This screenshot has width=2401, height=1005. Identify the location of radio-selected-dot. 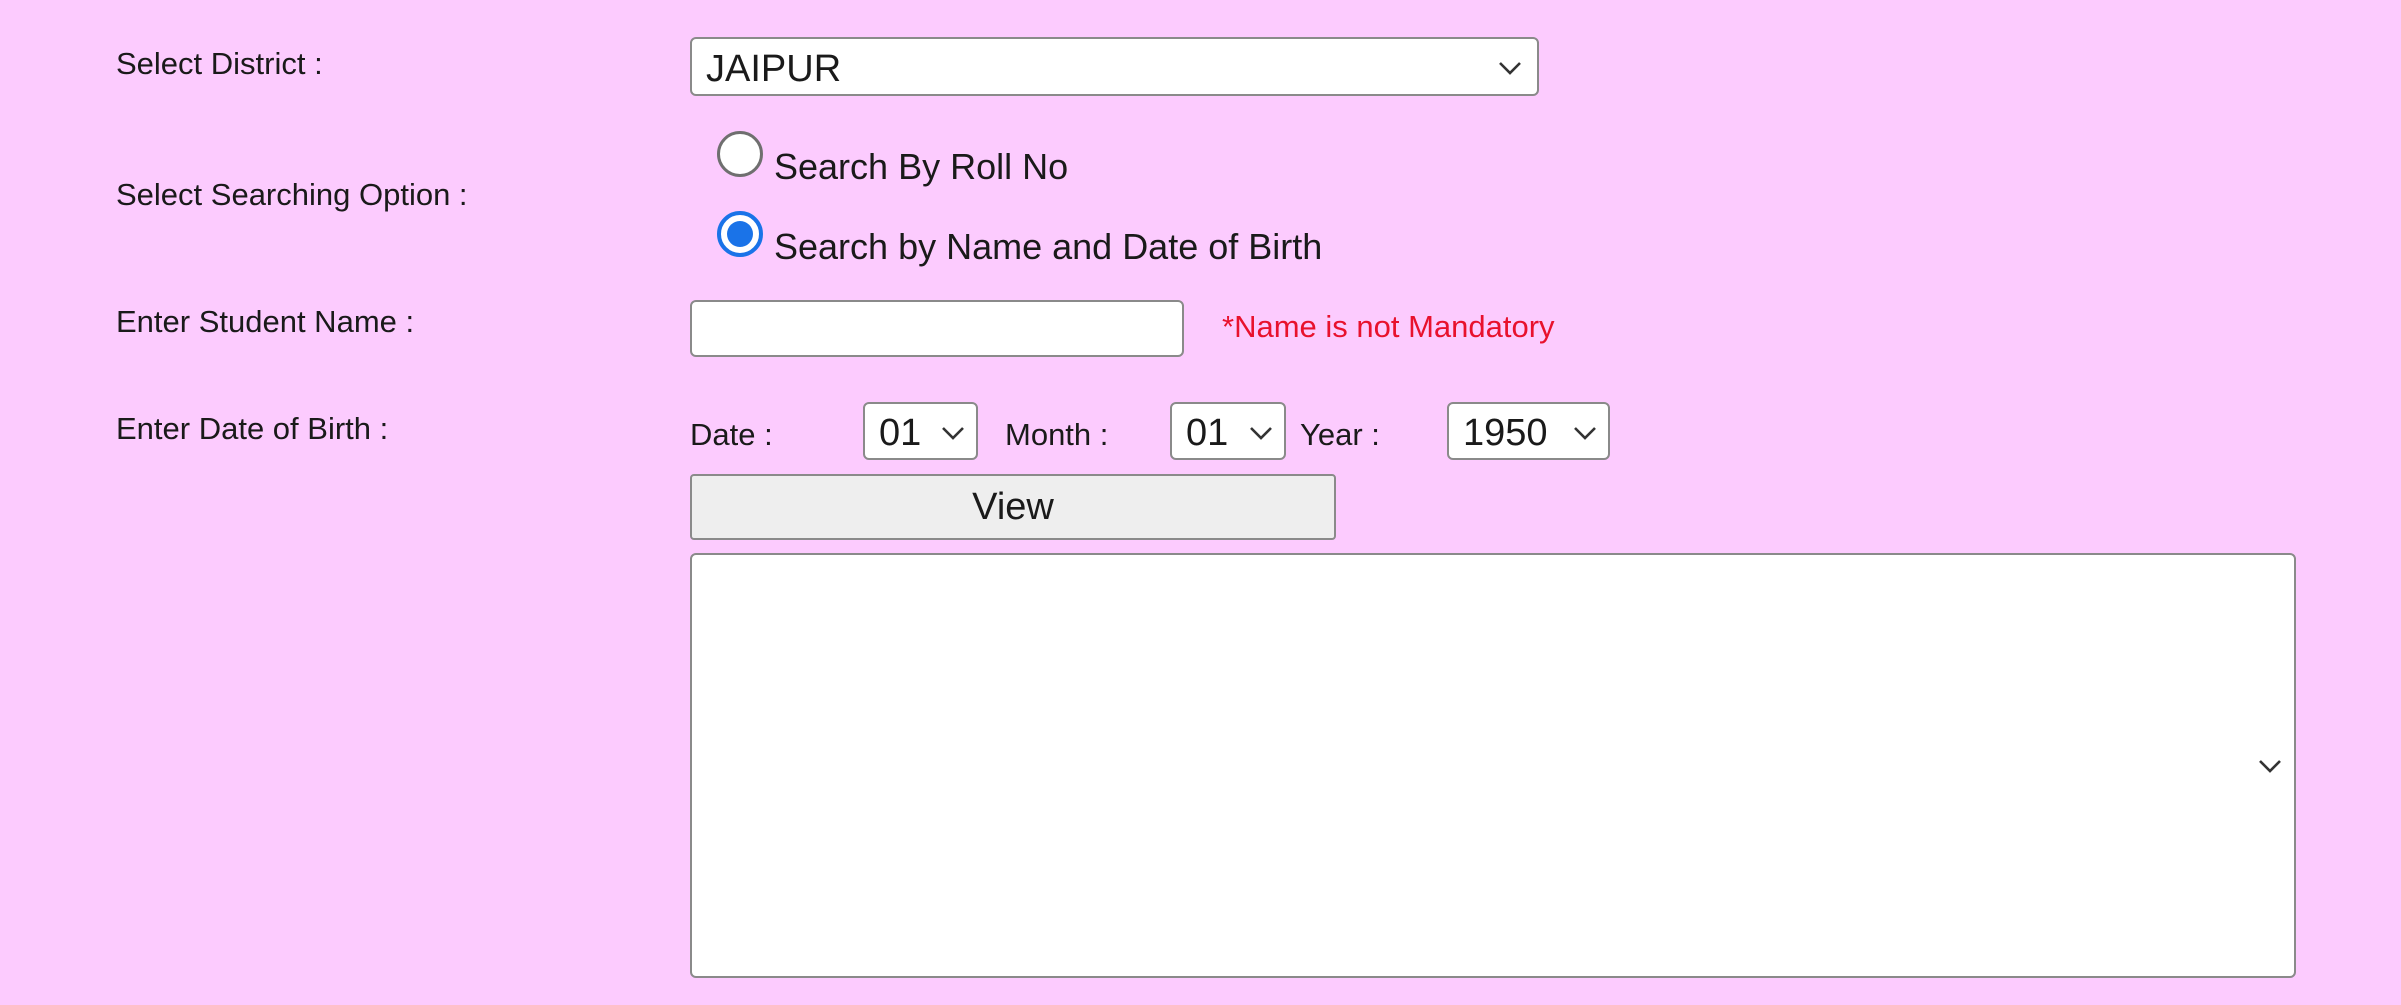
(740, 234).